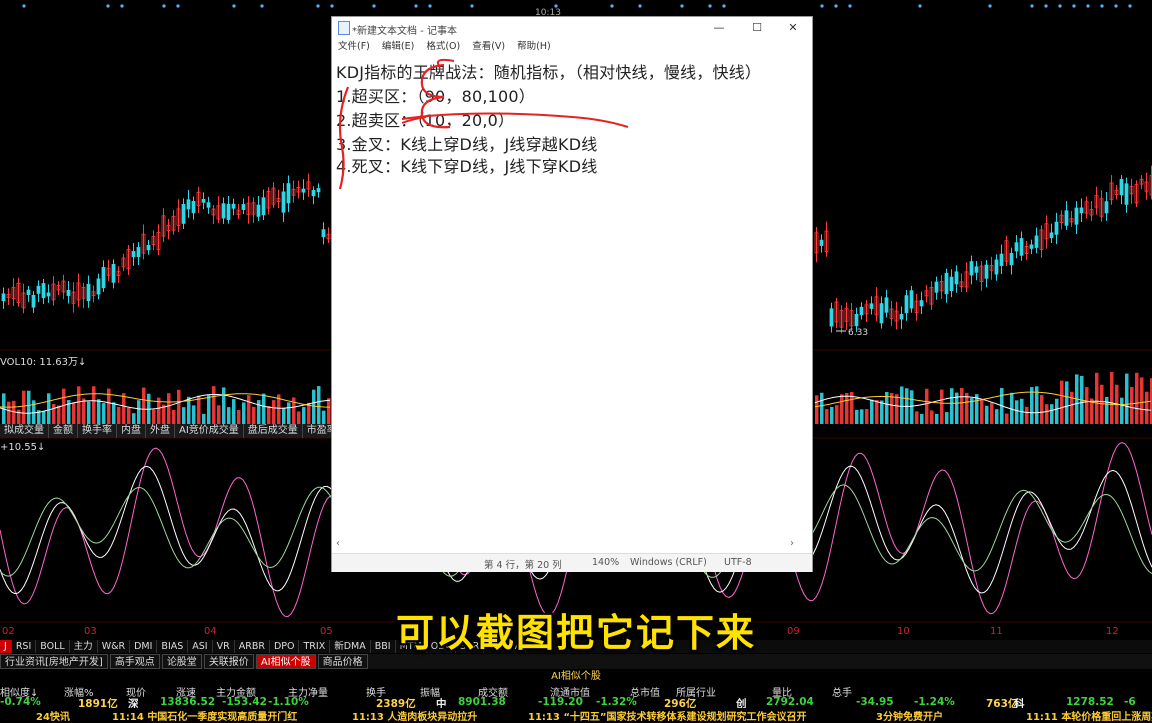 Image resolution: width=1152 pixels, height=723 pixels. I want to click on close-button: ✕, so click(793, 28).